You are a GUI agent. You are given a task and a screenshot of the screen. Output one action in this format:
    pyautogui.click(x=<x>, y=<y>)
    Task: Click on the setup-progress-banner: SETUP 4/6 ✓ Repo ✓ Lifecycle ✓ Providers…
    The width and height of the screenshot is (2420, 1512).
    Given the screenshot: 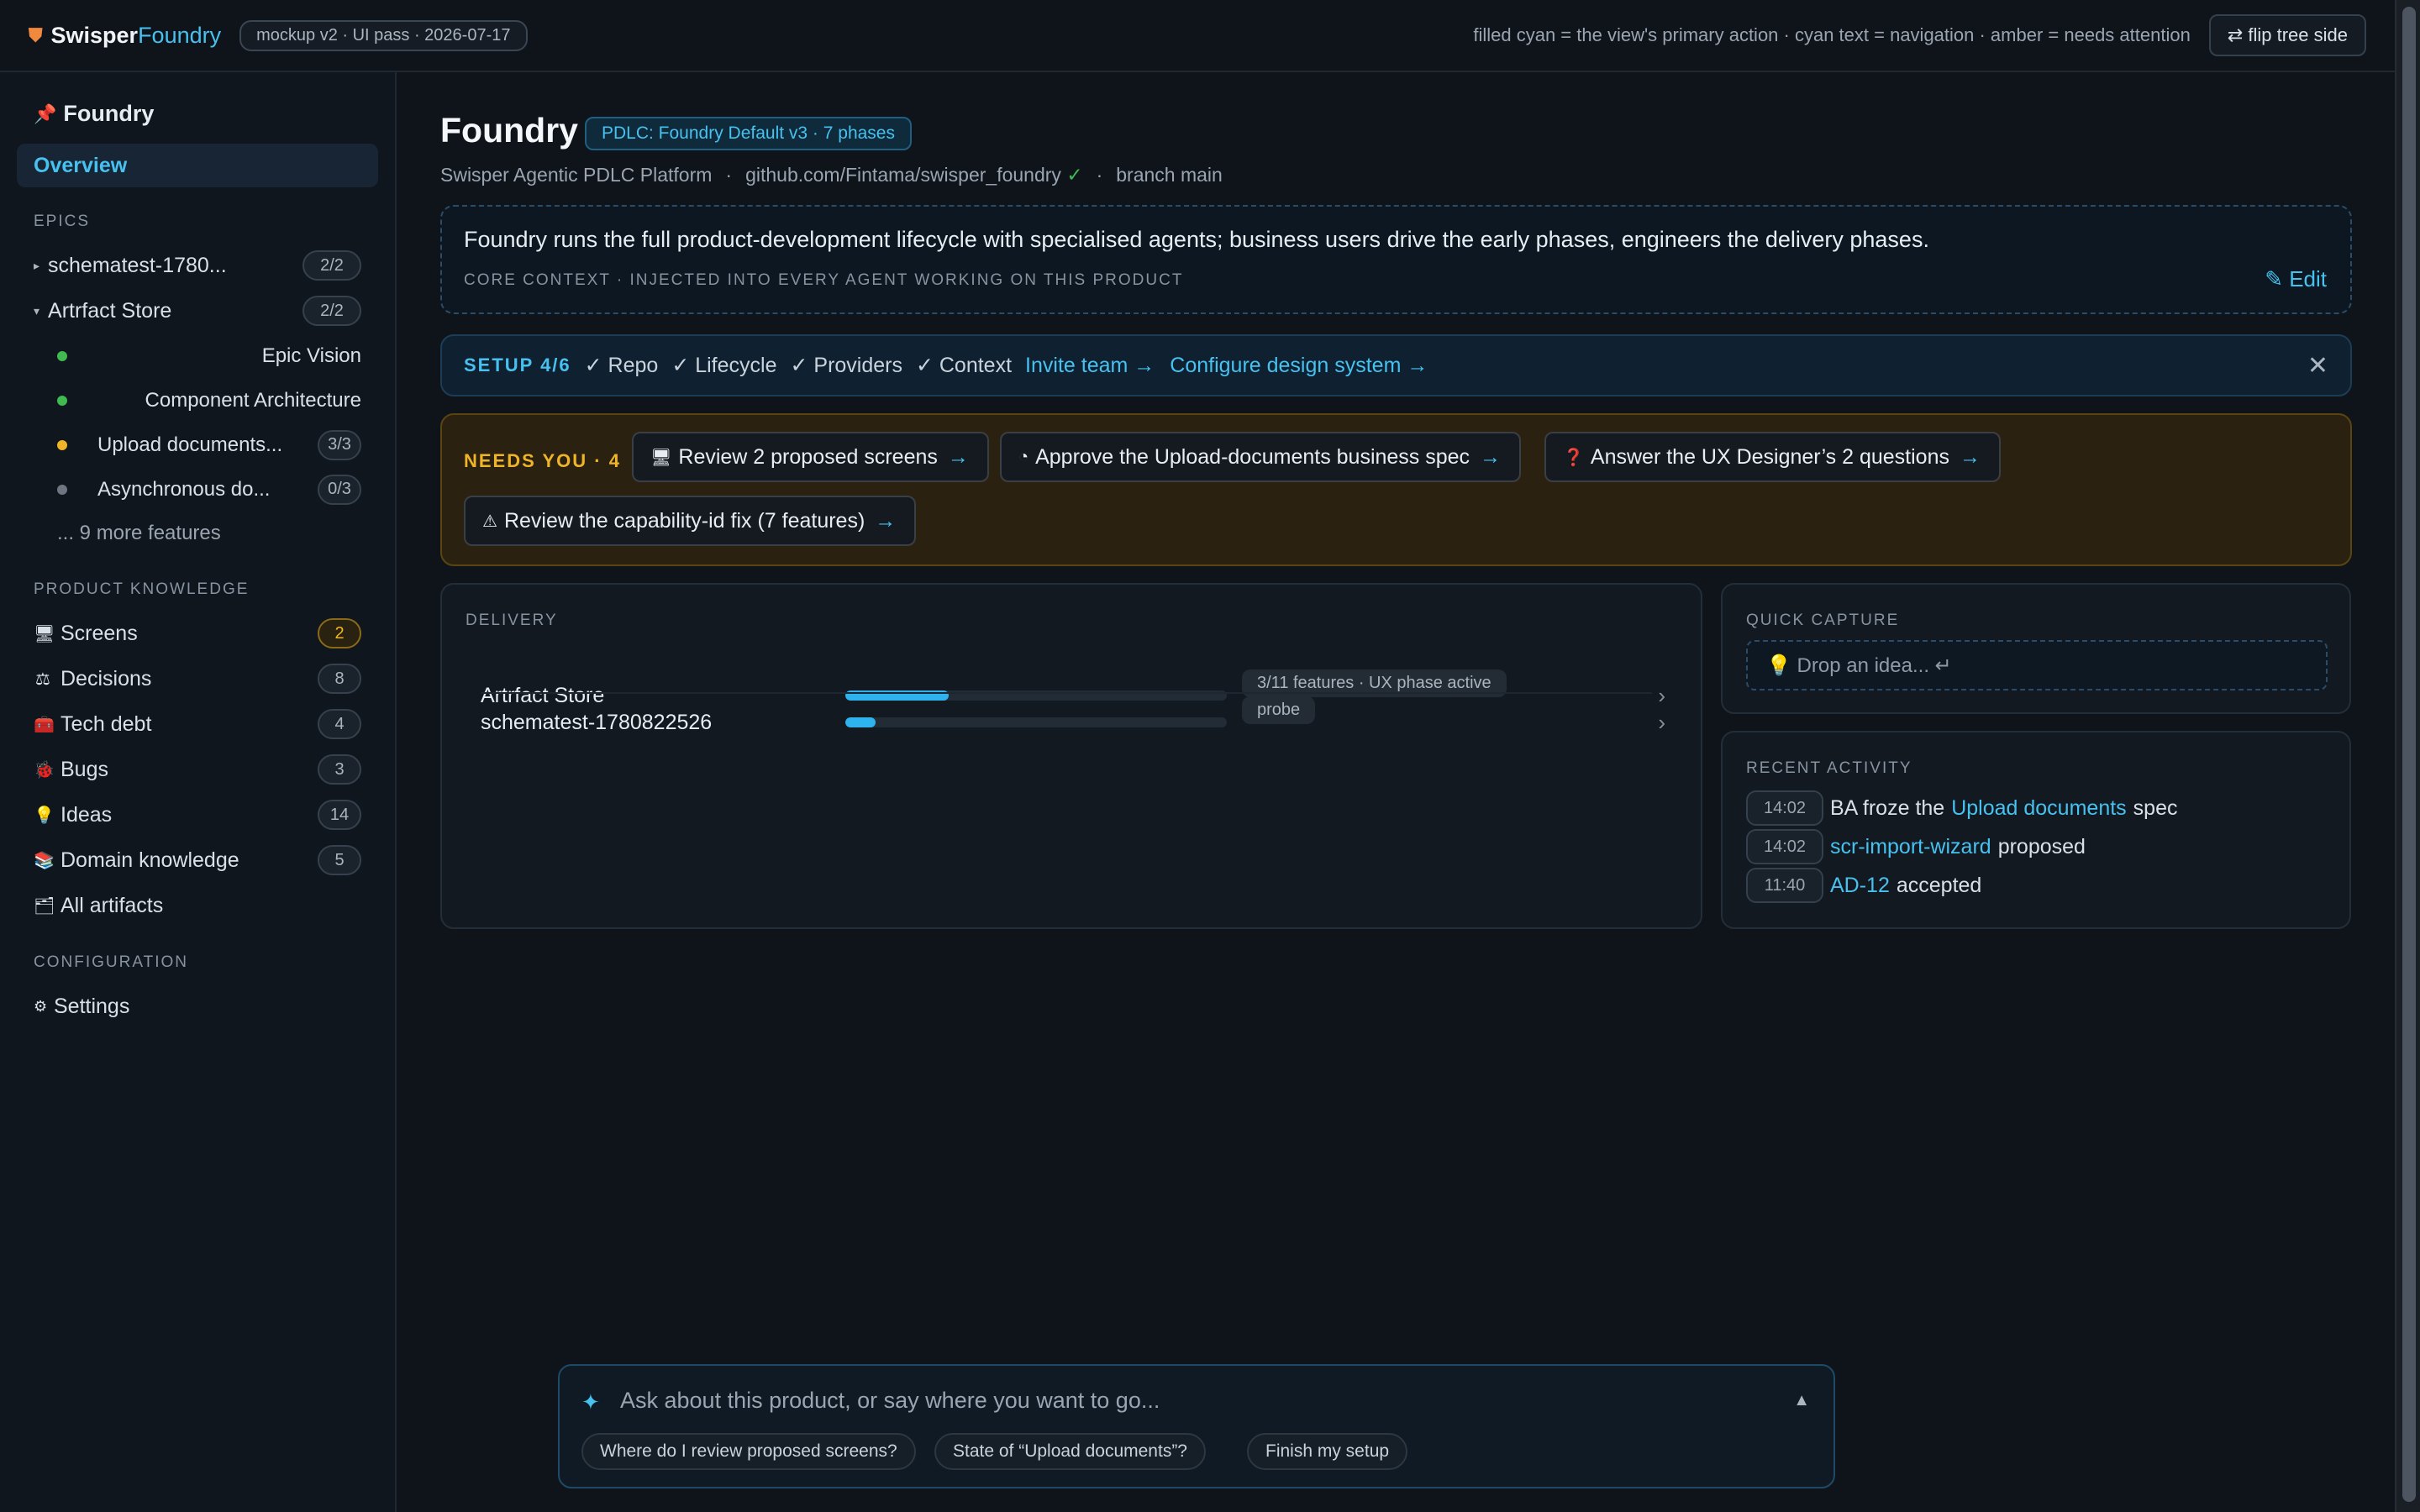 What is the action you would take?
    pyautogui.click(x=1396, y=365)
    